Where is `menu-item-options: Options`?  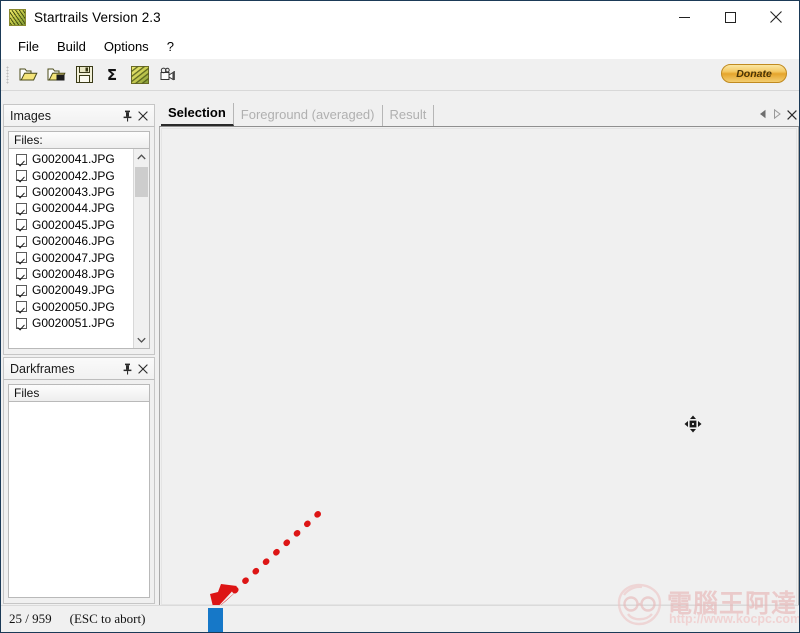 menu-item-options: Options is located at coordinates (126, 46).